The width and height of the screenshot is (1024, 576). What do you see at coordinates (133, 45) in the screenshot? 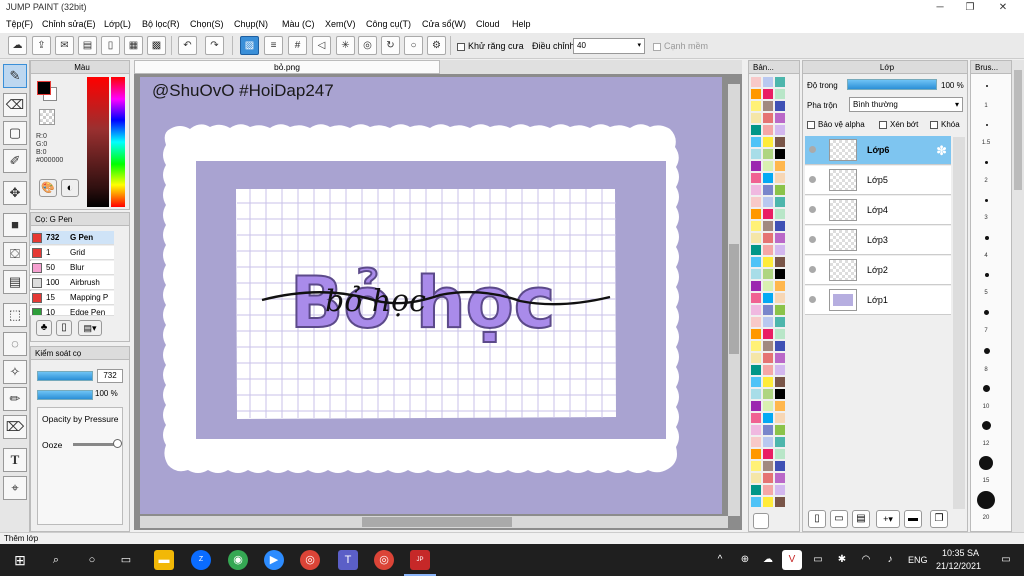
I see `document-icon: ▦` at bounding box center [133, 45].